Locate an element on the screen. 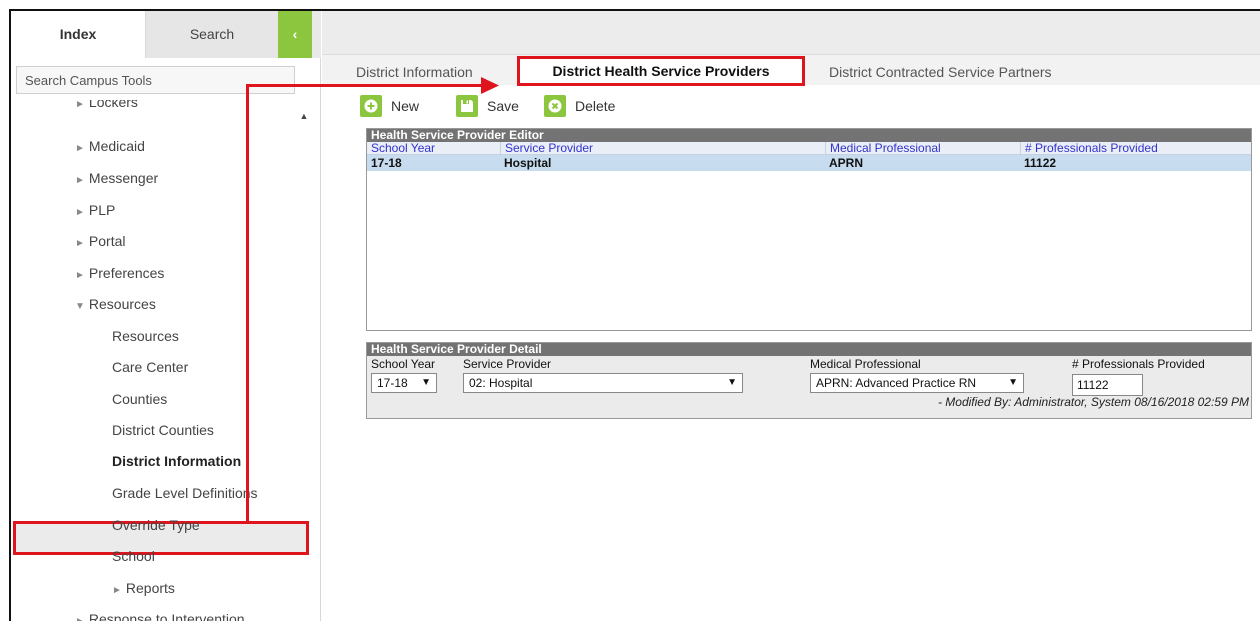  tree-item-care-center: Care Center is located at coordinates (150, 367).